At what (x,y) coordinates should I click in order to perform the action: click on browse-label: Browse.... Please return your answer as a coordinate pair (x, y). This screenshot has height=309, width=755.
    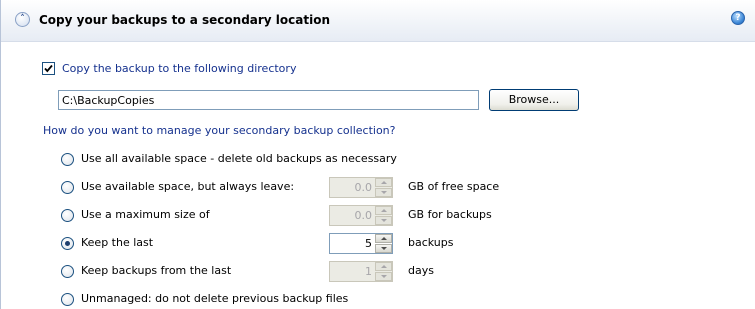
    Looking at the image, I should click on (534, 99).